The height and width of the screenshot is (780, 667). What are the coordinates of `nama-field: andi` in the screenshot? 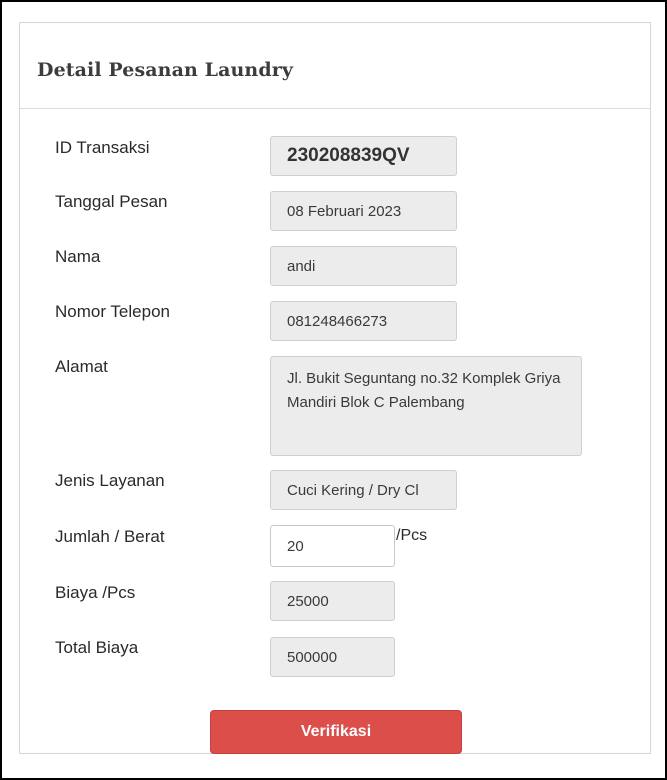 It's located at (363, 266).